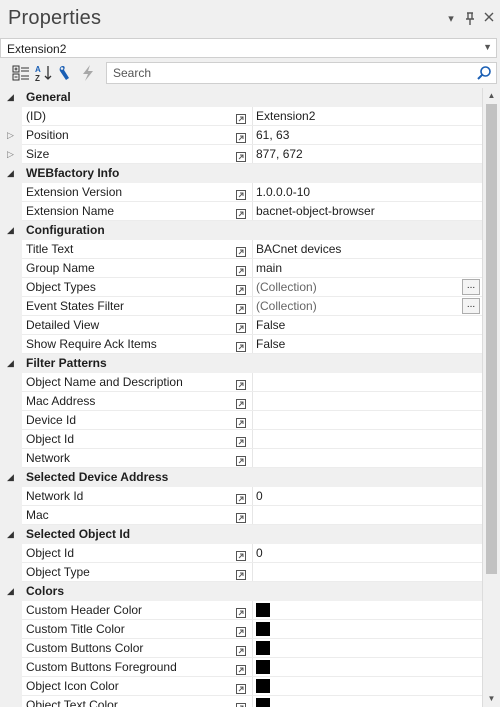 The image size is (500, 707). I want to click on search-input, so click(293, 73).